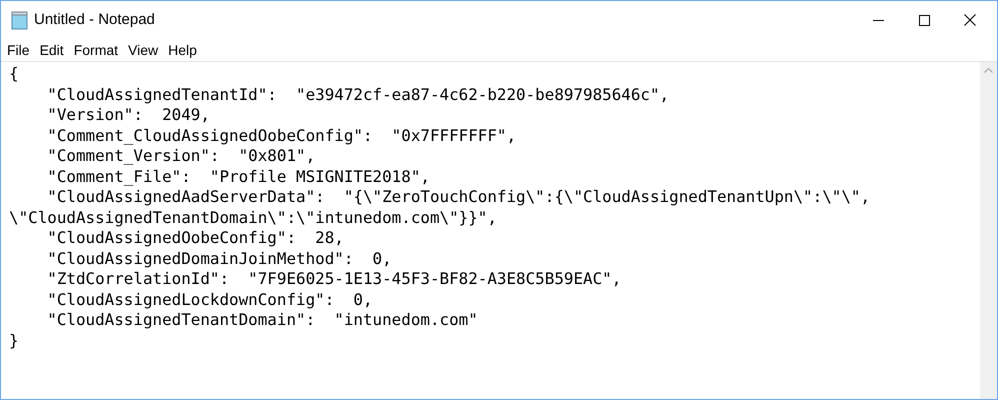 The image size is (998, 400). I want to click on text-line: "Version": 2049,, so click(128, 115).